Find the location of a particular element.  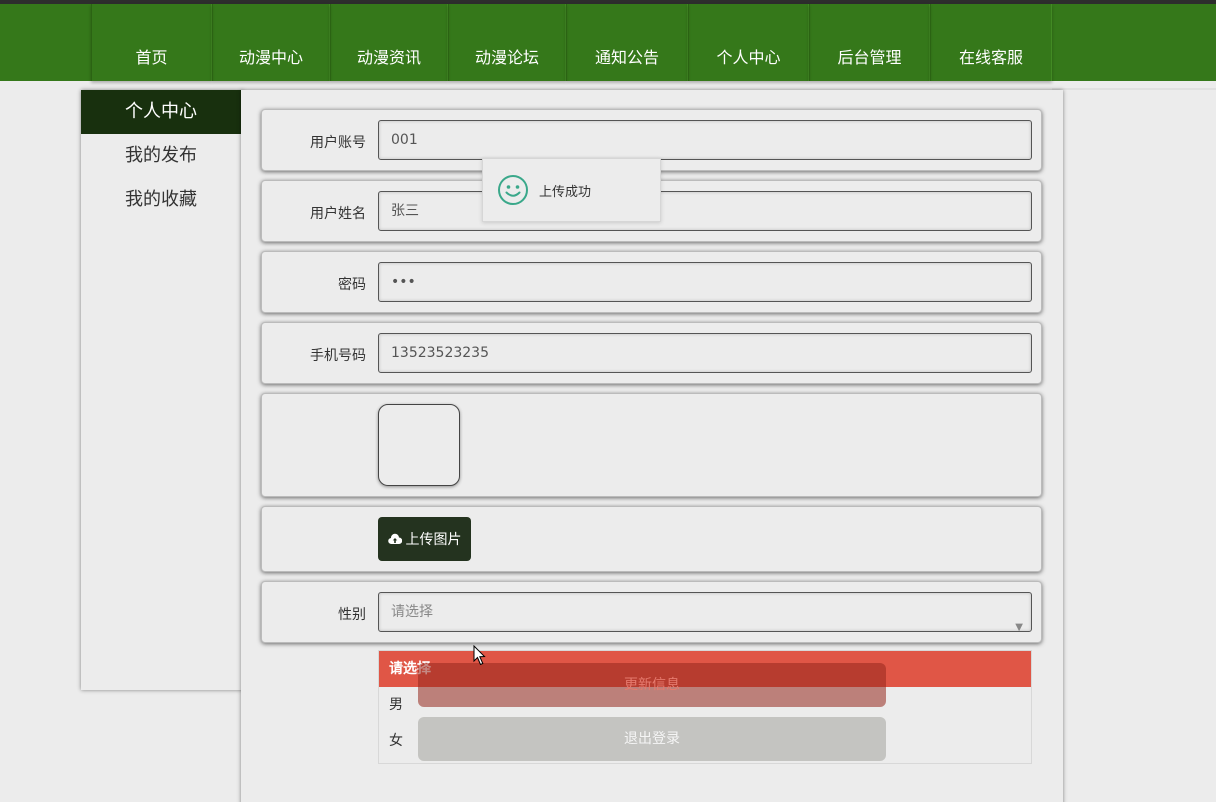

phone-input: 13523523235 is located at coordinates (705, 353).